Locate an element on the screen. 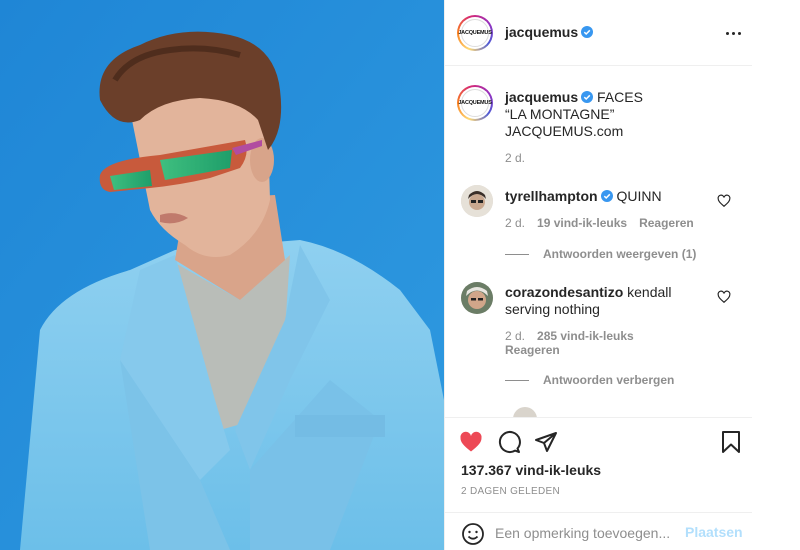 Image resolution: width=800 pixels, height=550 pixels. hide-replies-toggle: Antwoorden verbergen is located at coordinates (589, 380).